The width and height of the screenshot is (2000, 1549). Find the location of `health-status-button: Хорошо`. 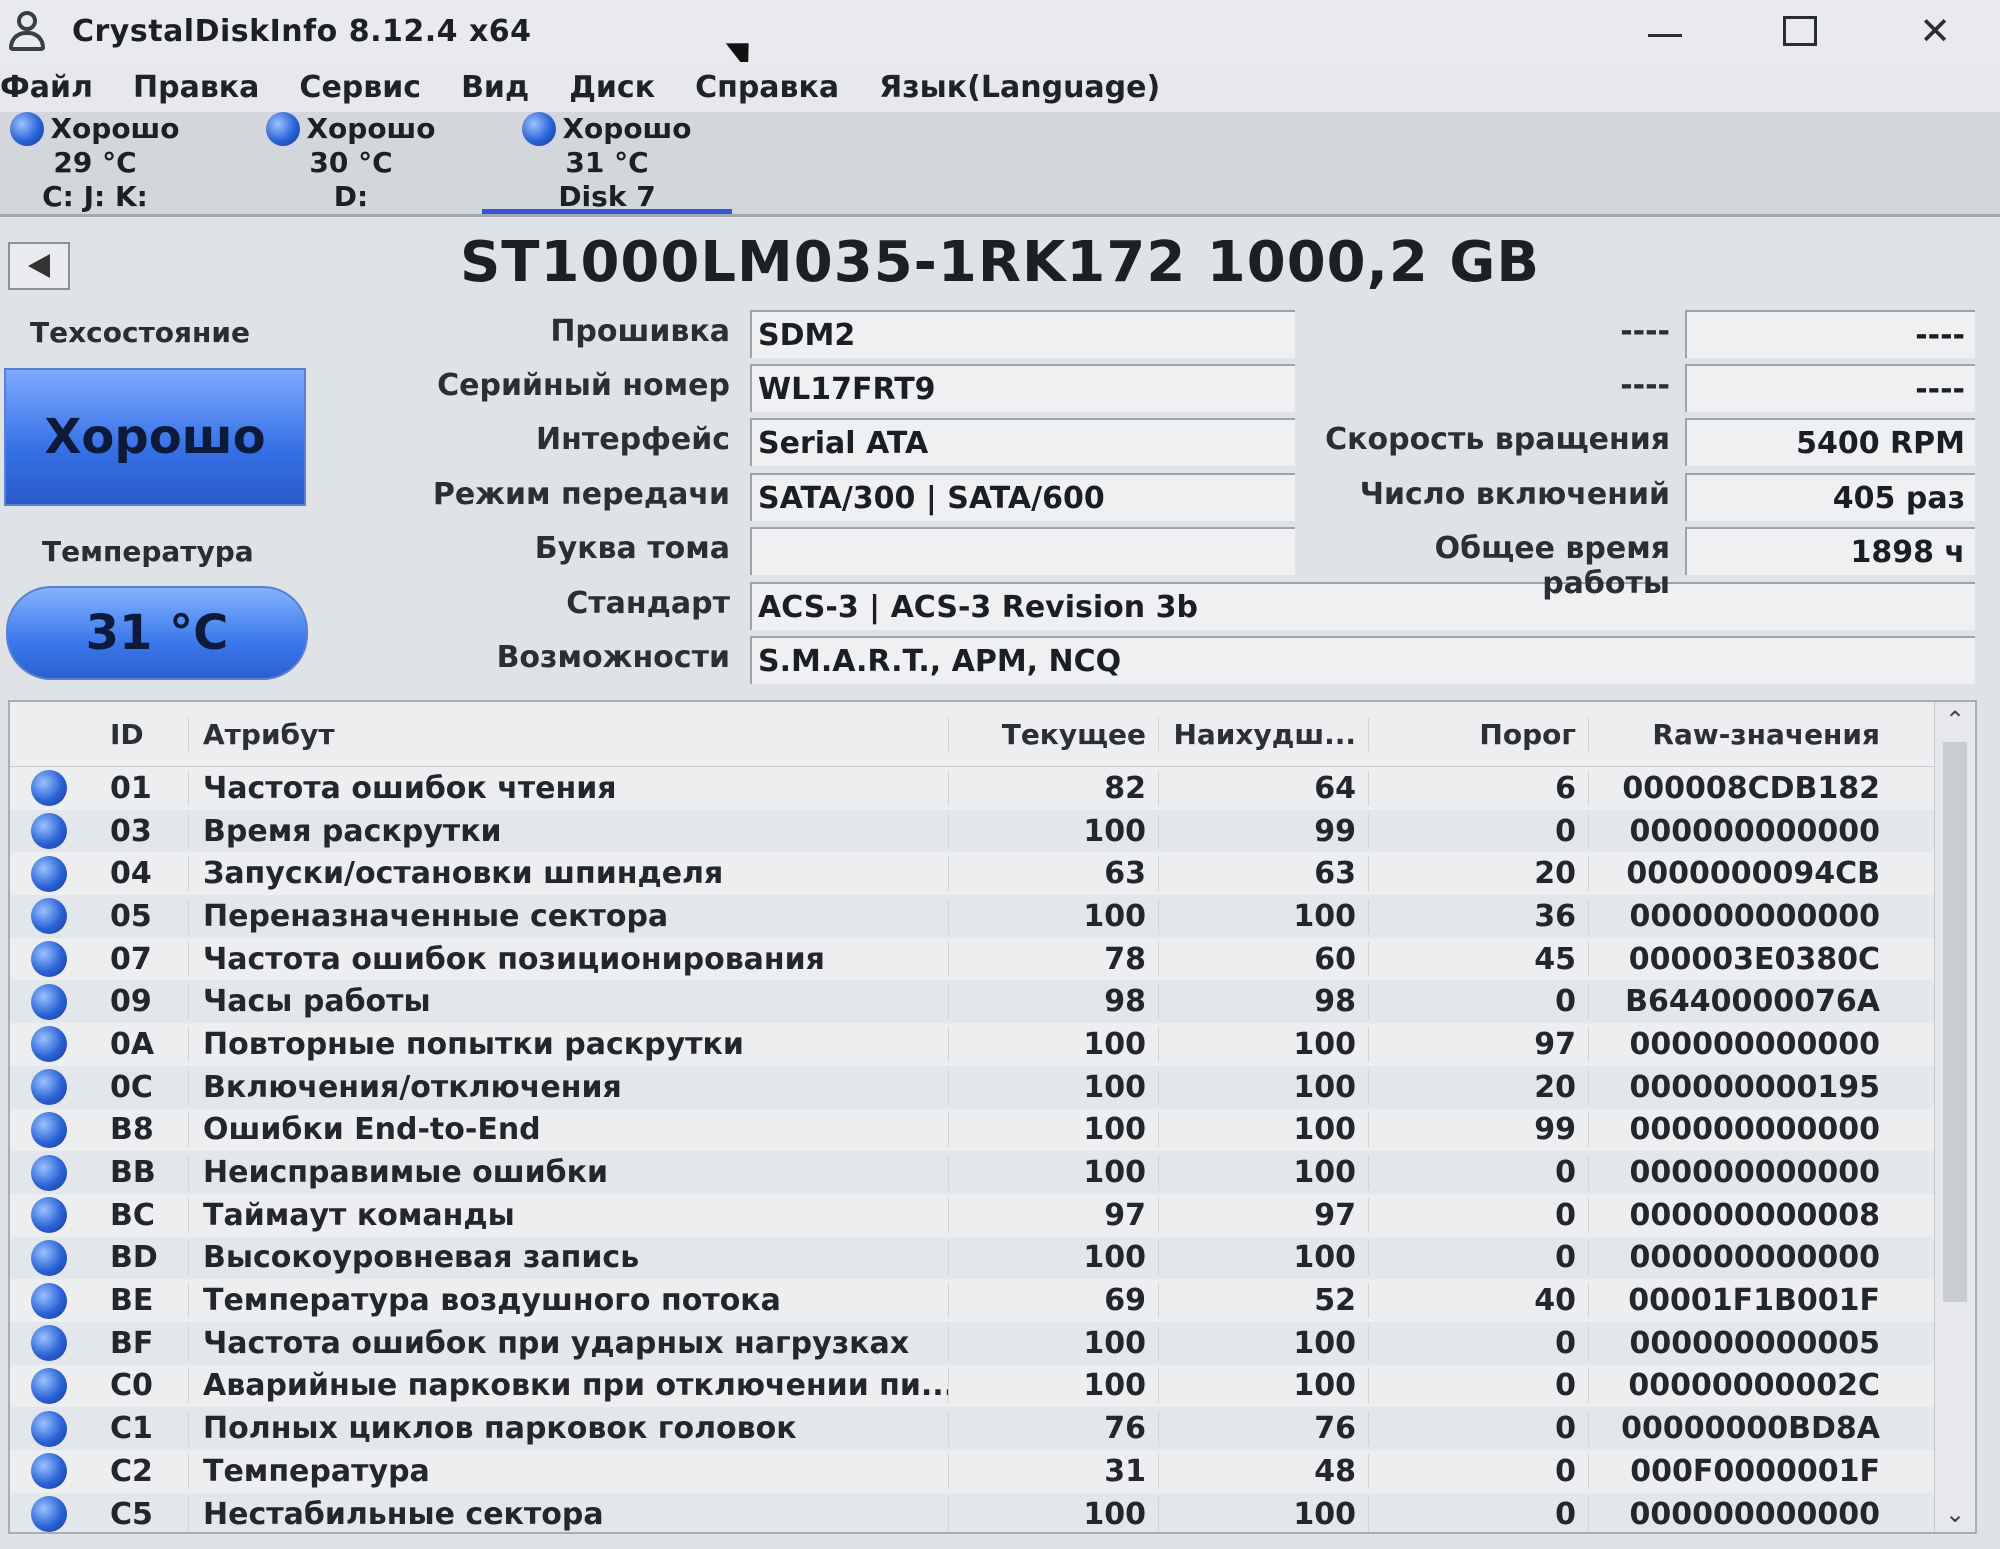

health-status-button: Хорошо is located at coordinates (155, 437).